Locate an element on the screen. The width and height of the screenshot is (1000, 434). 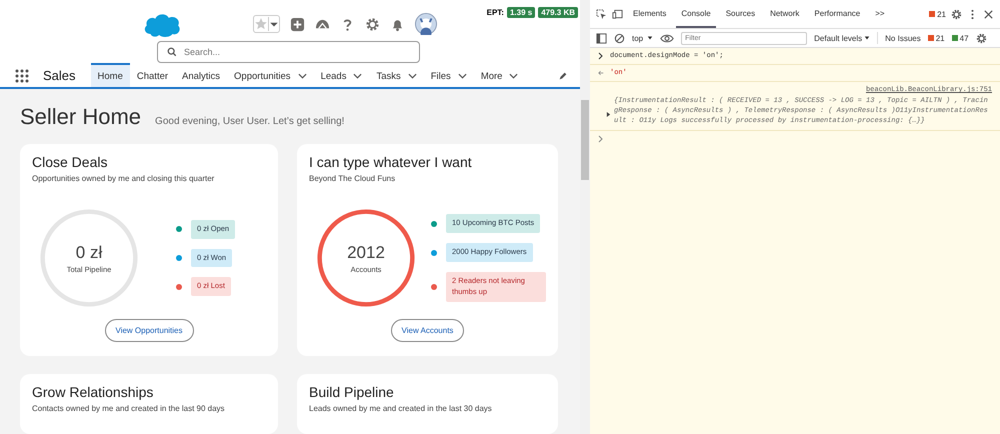
view-button: View Accounts is located at coordinates (427, 330).